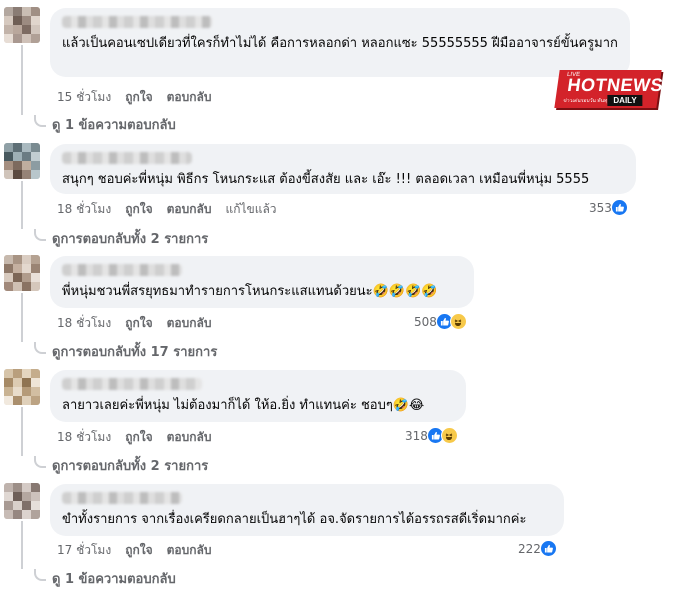 This screenshot has width=678, height=590. What do you see at coordinates (425, 321) in the screenshot?
I see `reaction-count: 508` at bounding box center [425, 321].